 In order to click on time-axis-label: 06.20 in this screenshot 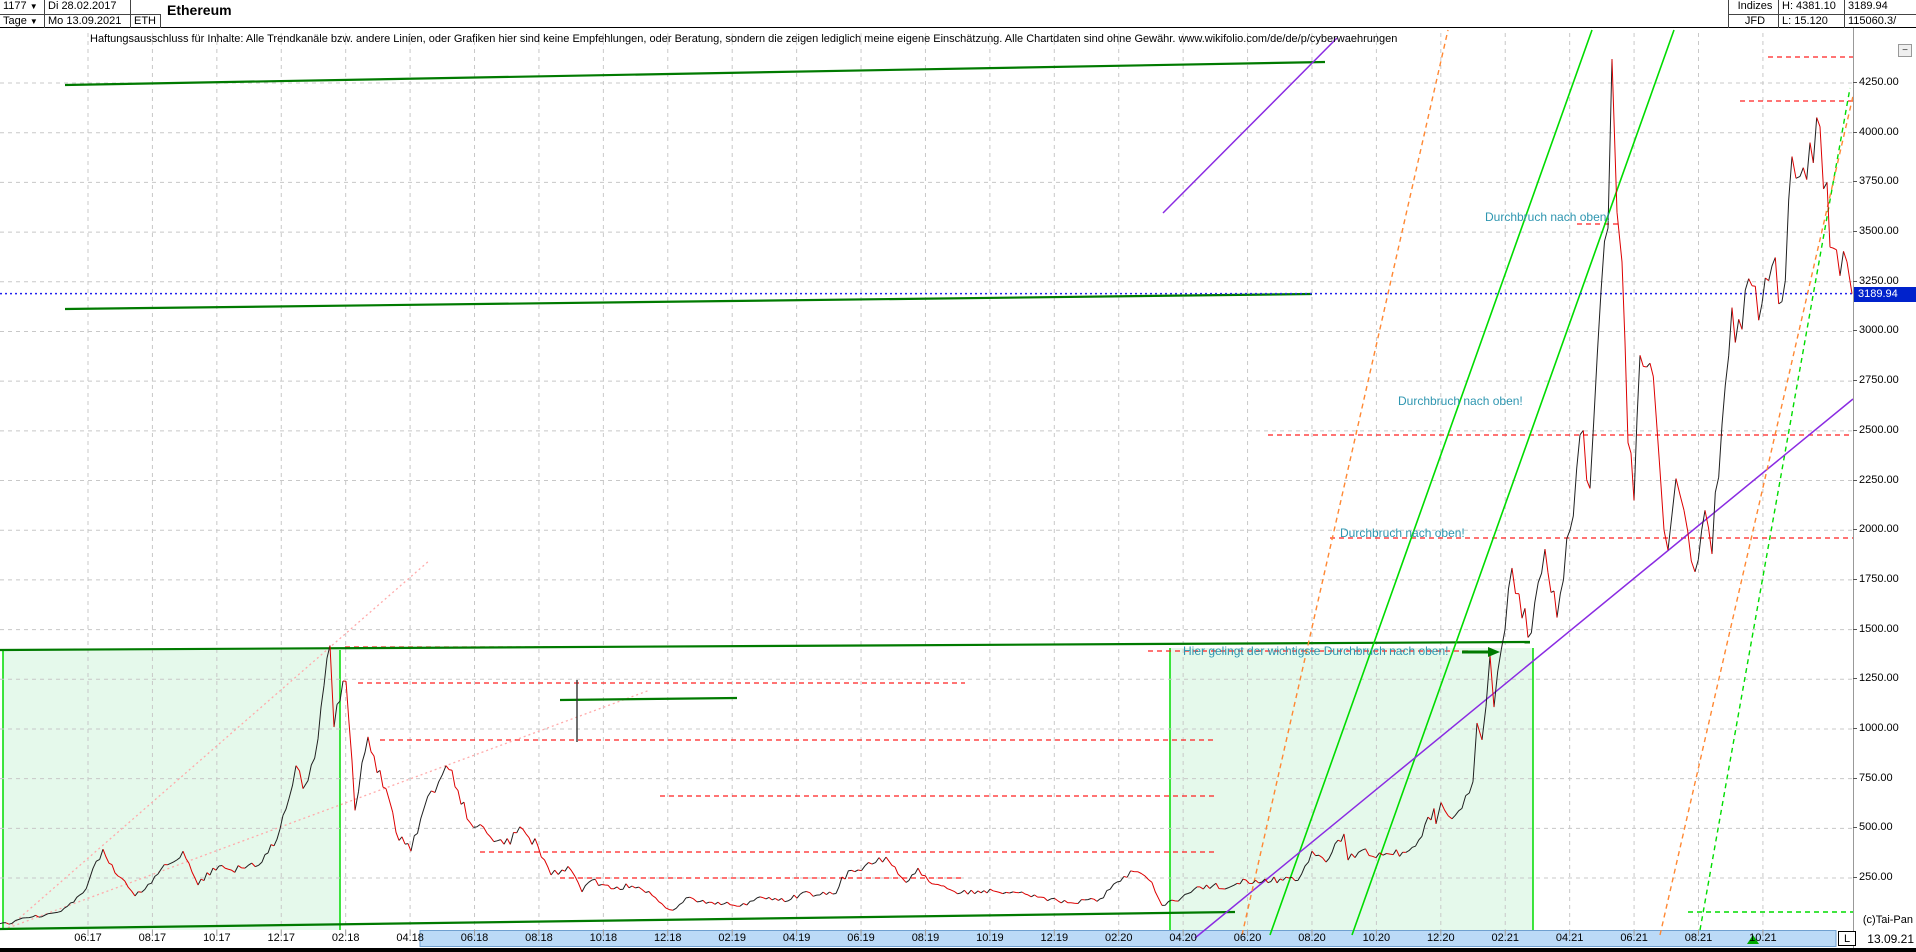, I will do `click(1247, 938)`.